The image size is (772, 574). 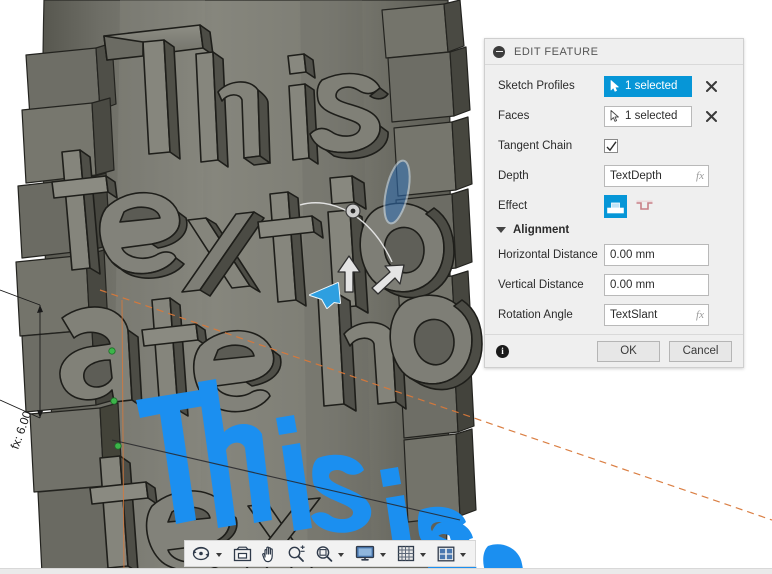 What do you see at coordinates (651, 116) in the screenshot?
I see `faces-value: 1 selected` at bounding box center [651, 116].